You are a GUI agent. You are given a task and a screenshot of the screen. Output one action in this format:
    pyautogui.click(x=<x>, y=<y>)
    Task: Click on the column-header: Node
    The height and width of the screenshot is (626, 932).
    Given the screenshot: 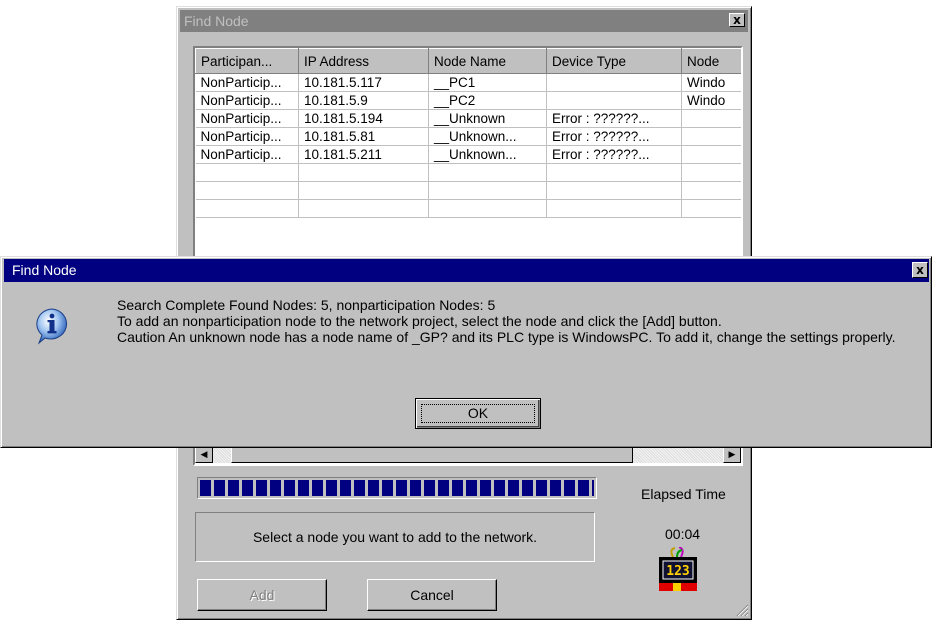 What is the action you would take?
    pyautogui.click(x=711, y=61)
    